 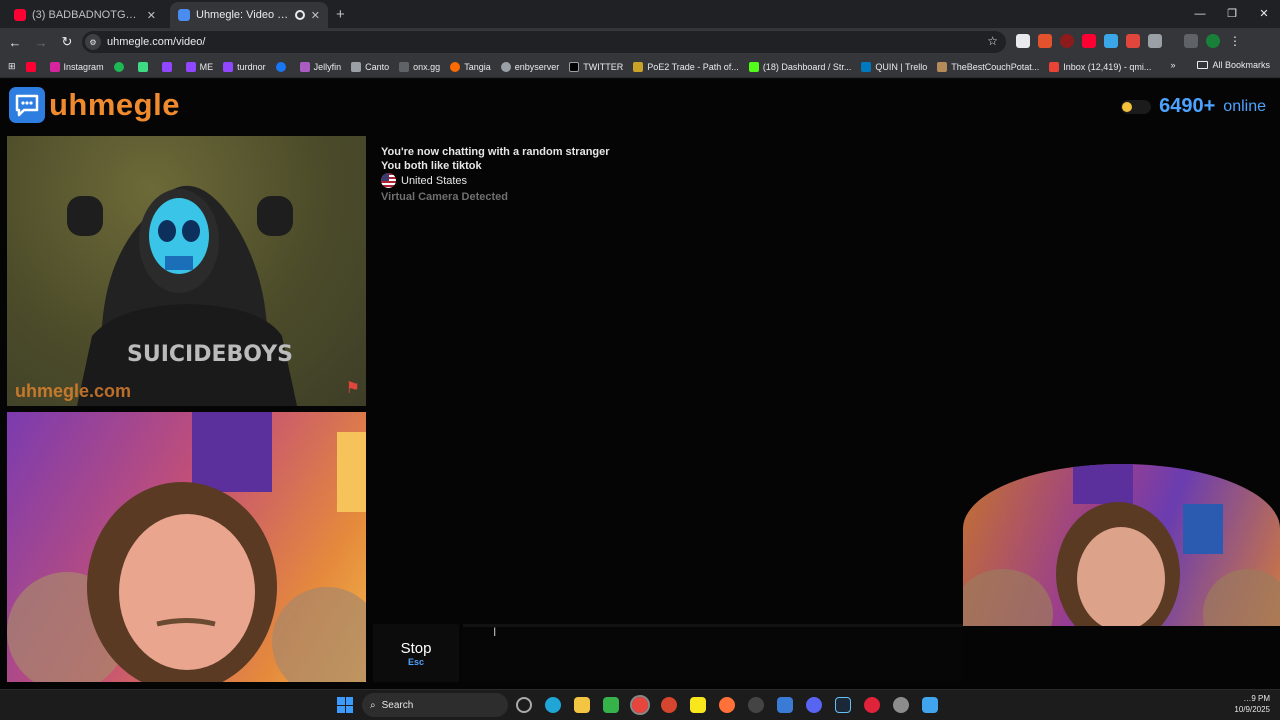 What do you see at coordinates (356, 66) in the screenshot?
I see `canto-icon` at bounding box center [356, 66].